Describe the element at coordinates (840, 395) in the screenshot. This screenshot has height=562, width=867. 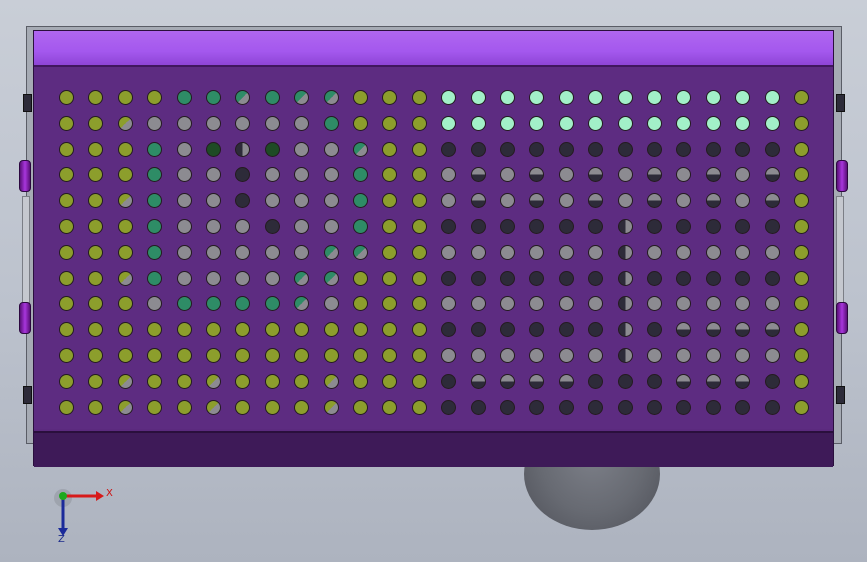
I see `right-latch-bottom` at that location.